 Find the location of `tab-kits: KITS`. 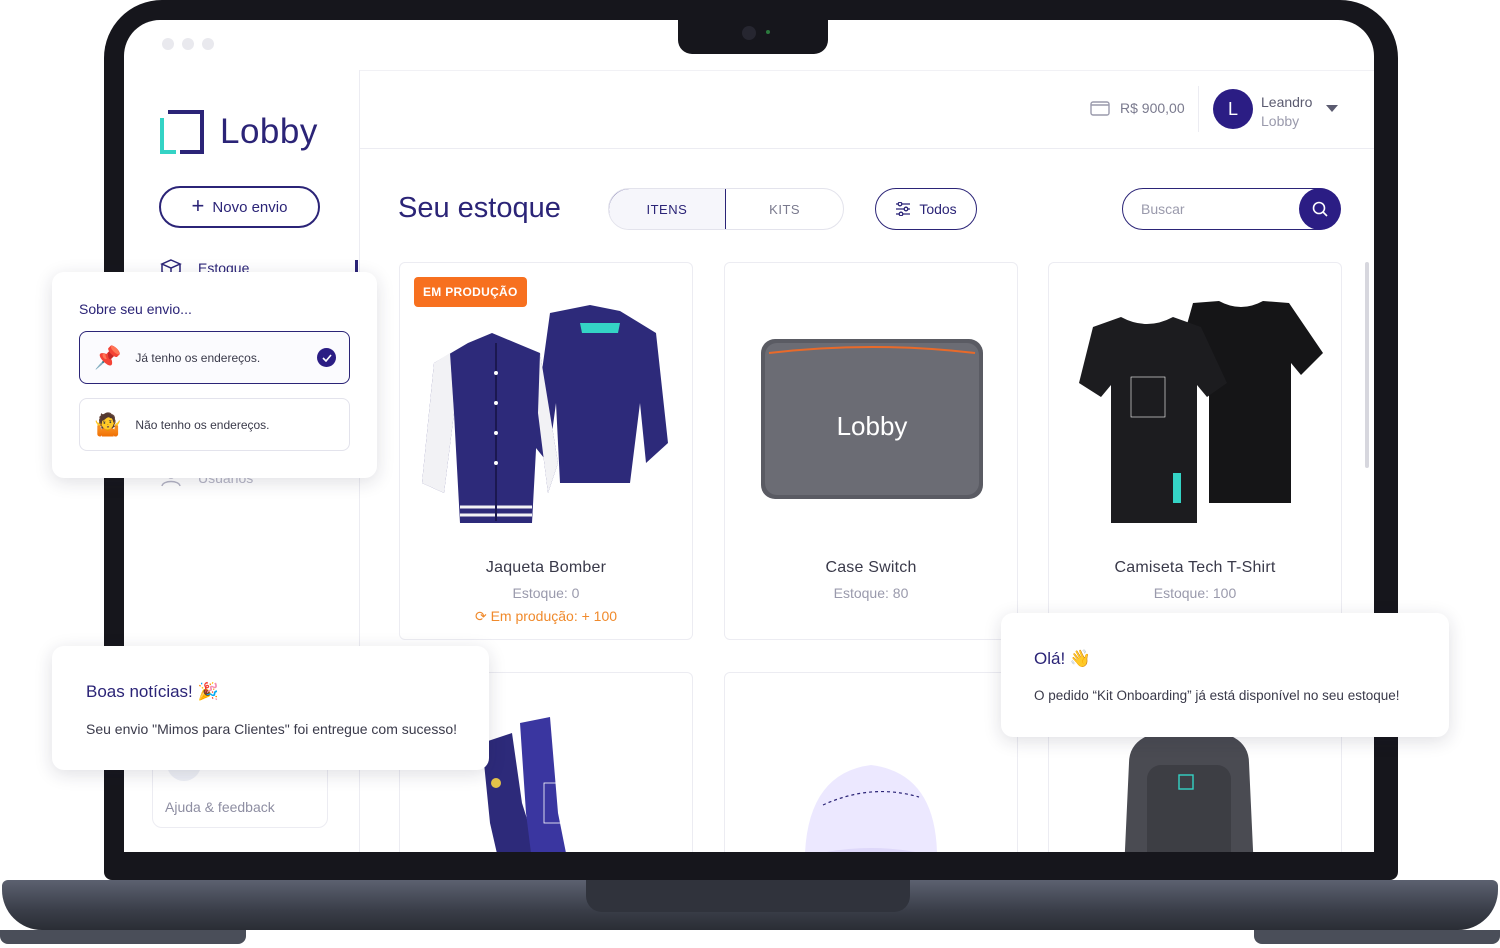

tab-kits: KITS is located at coordinates (784, 209).